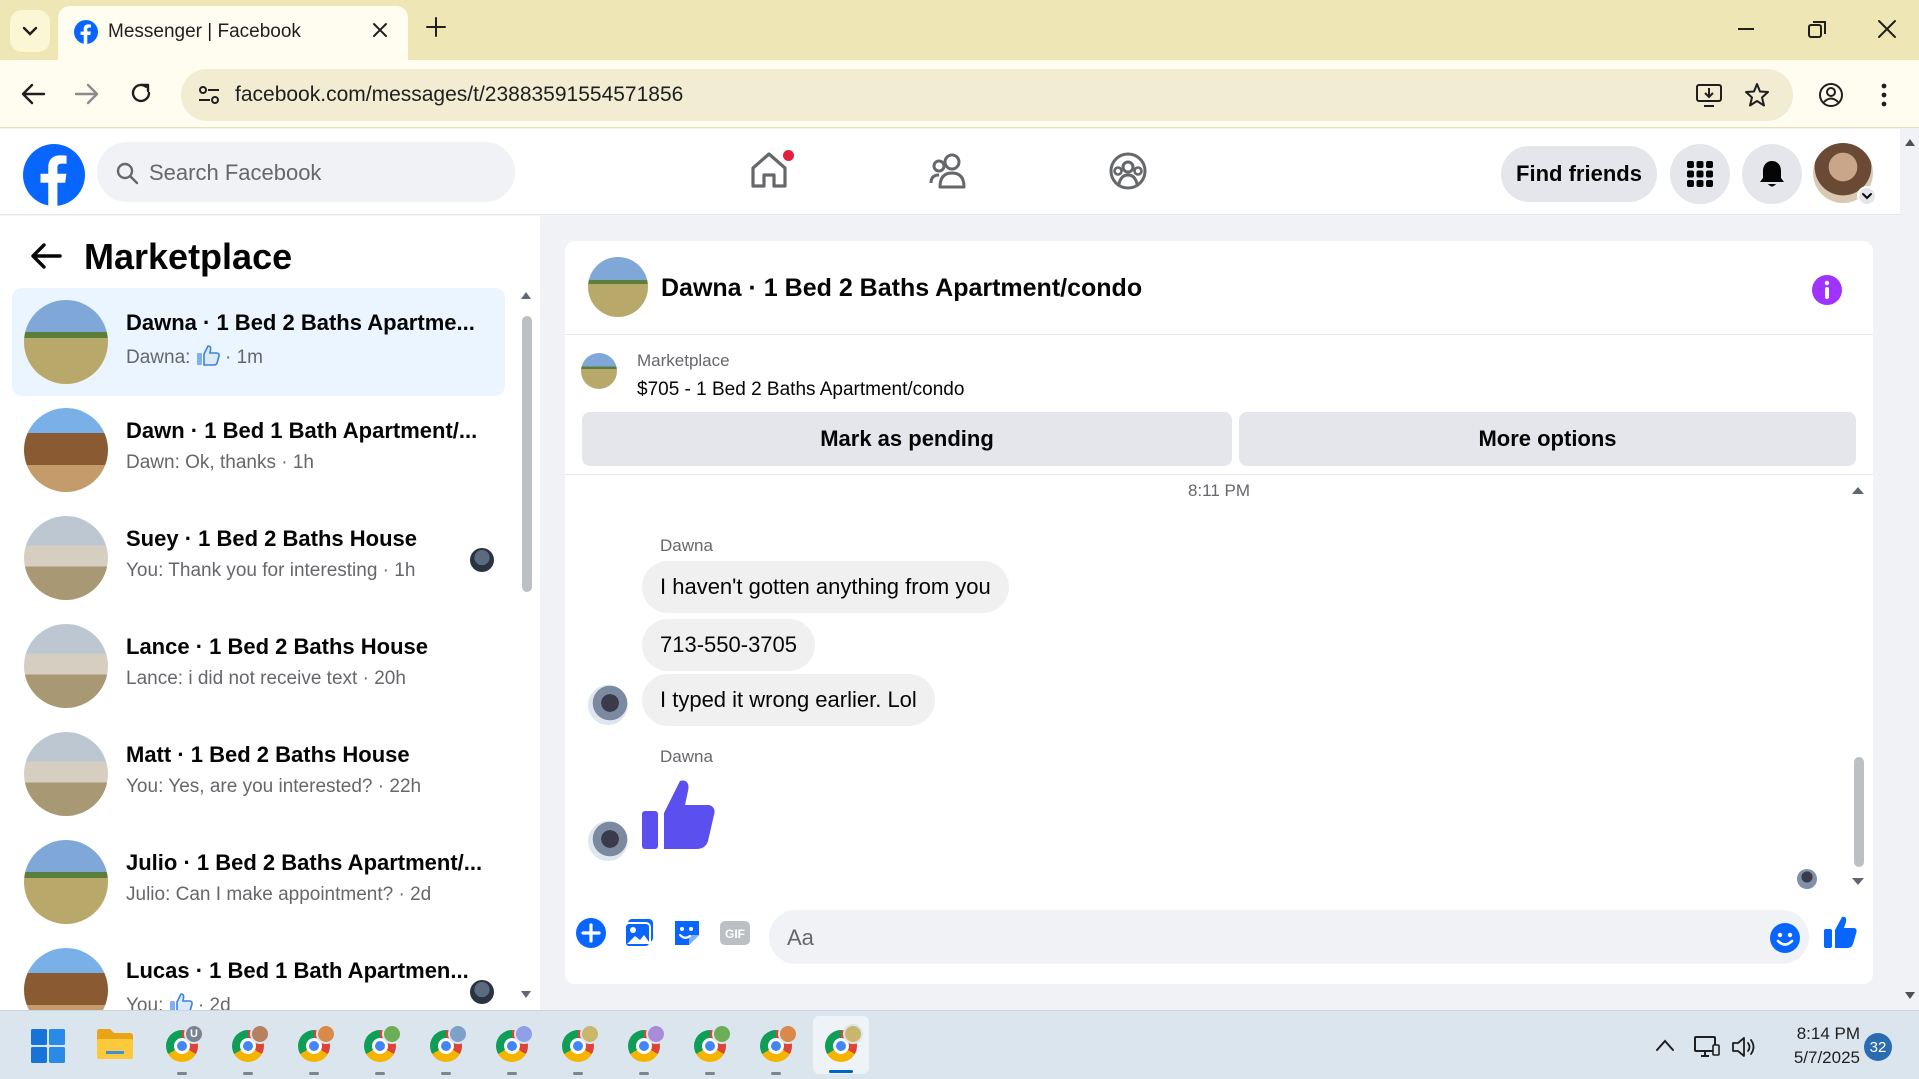  What do you see at coordinates (687, 933) in the screenshot?
I see `sticker-icon` at bounding box center [687, 933].